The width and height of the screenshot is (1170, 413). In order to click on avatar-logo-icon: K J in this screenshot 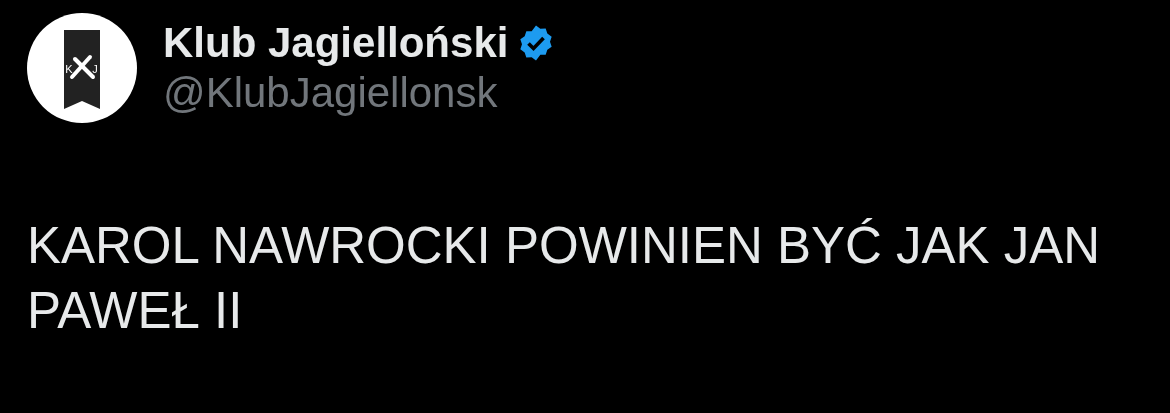, I will do `click(82, 68)`.